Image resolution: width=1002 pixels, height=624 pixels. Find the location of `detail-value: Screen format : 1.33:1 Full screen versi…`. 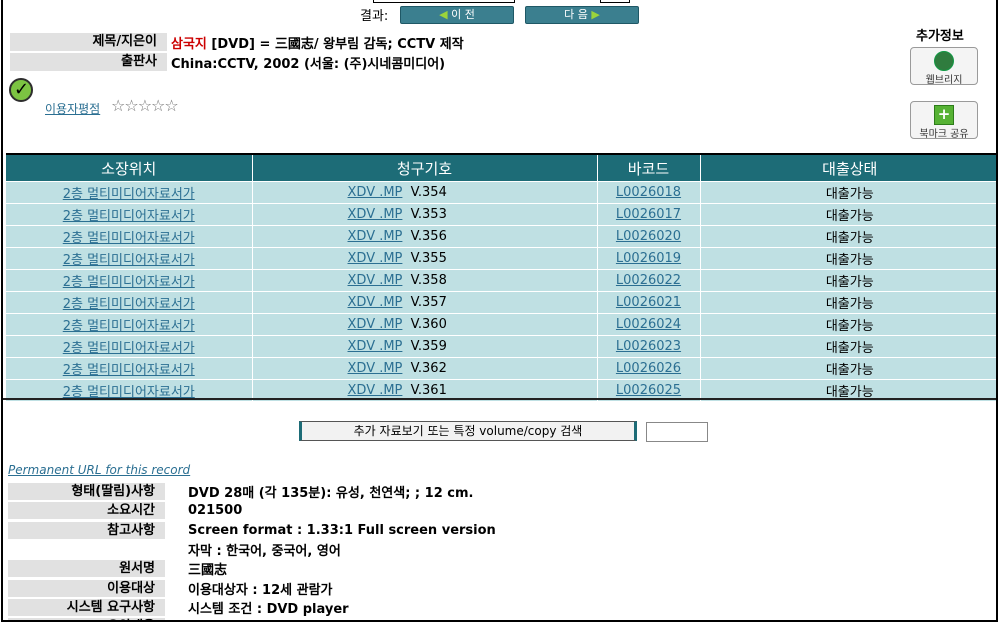

detail-value: Screen format : 1.33:1 Full screen versi… is located at coordinates (342, 530).